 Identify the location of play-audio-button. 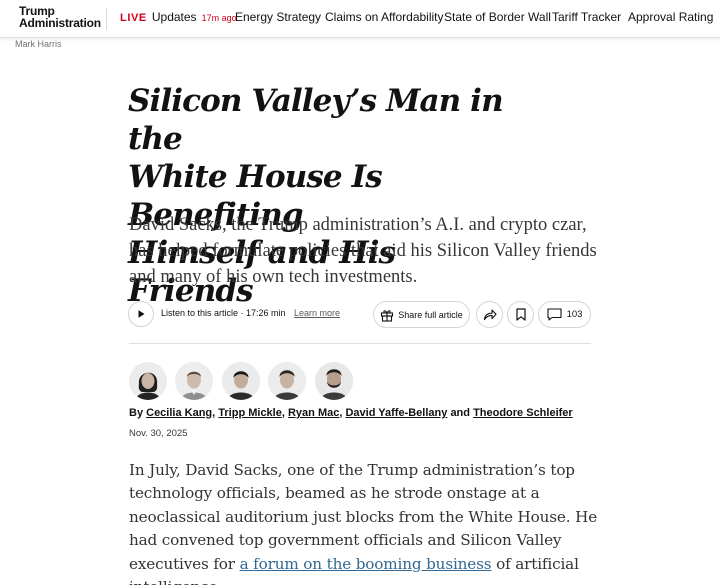
(141, 314).